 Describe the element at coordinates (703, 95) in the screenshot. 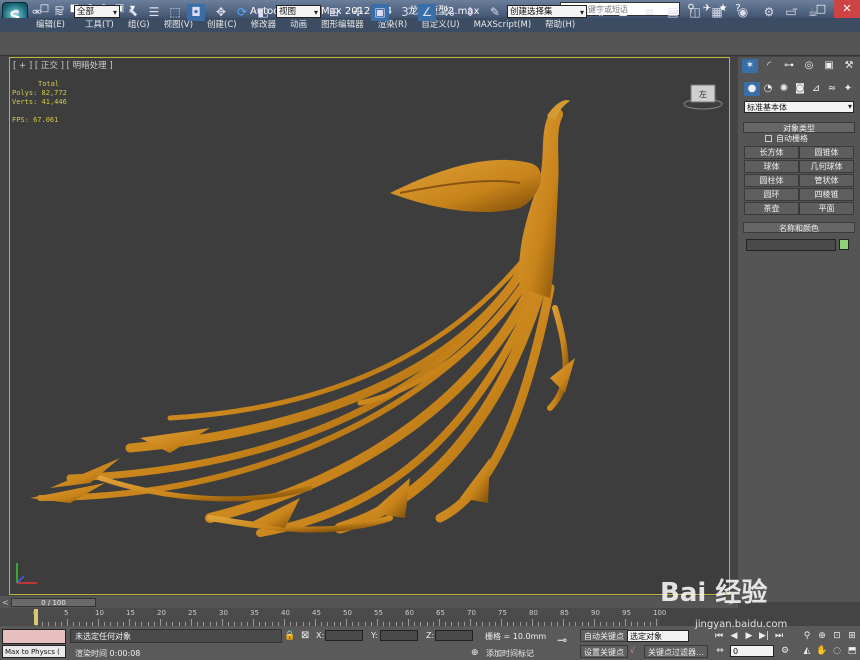

I see `viewcube-icon: 左` at that location.